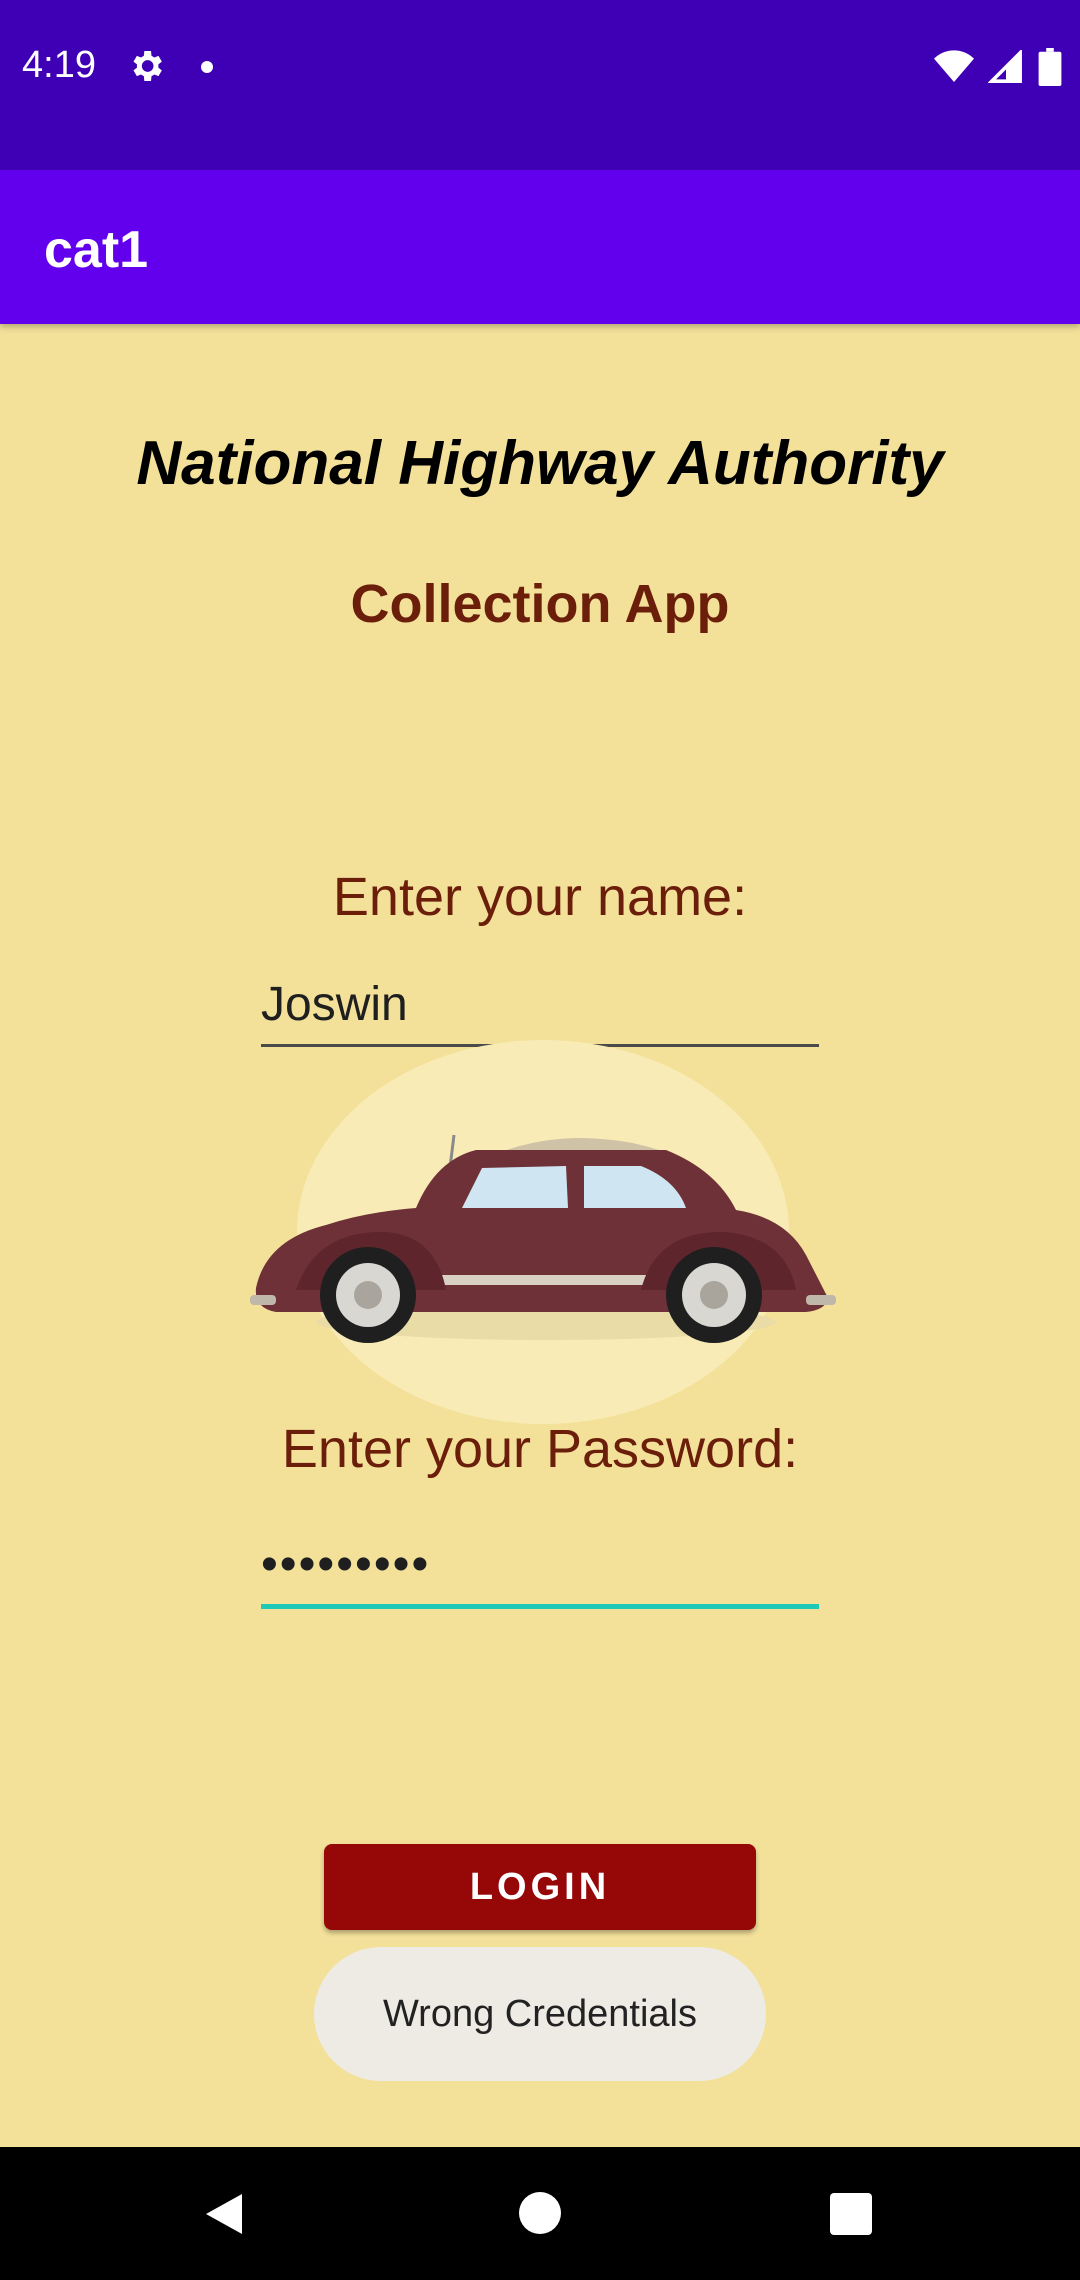  Describe the element at coordinates (147, 66) in the screenshot. I see `gear-icon` at that location.